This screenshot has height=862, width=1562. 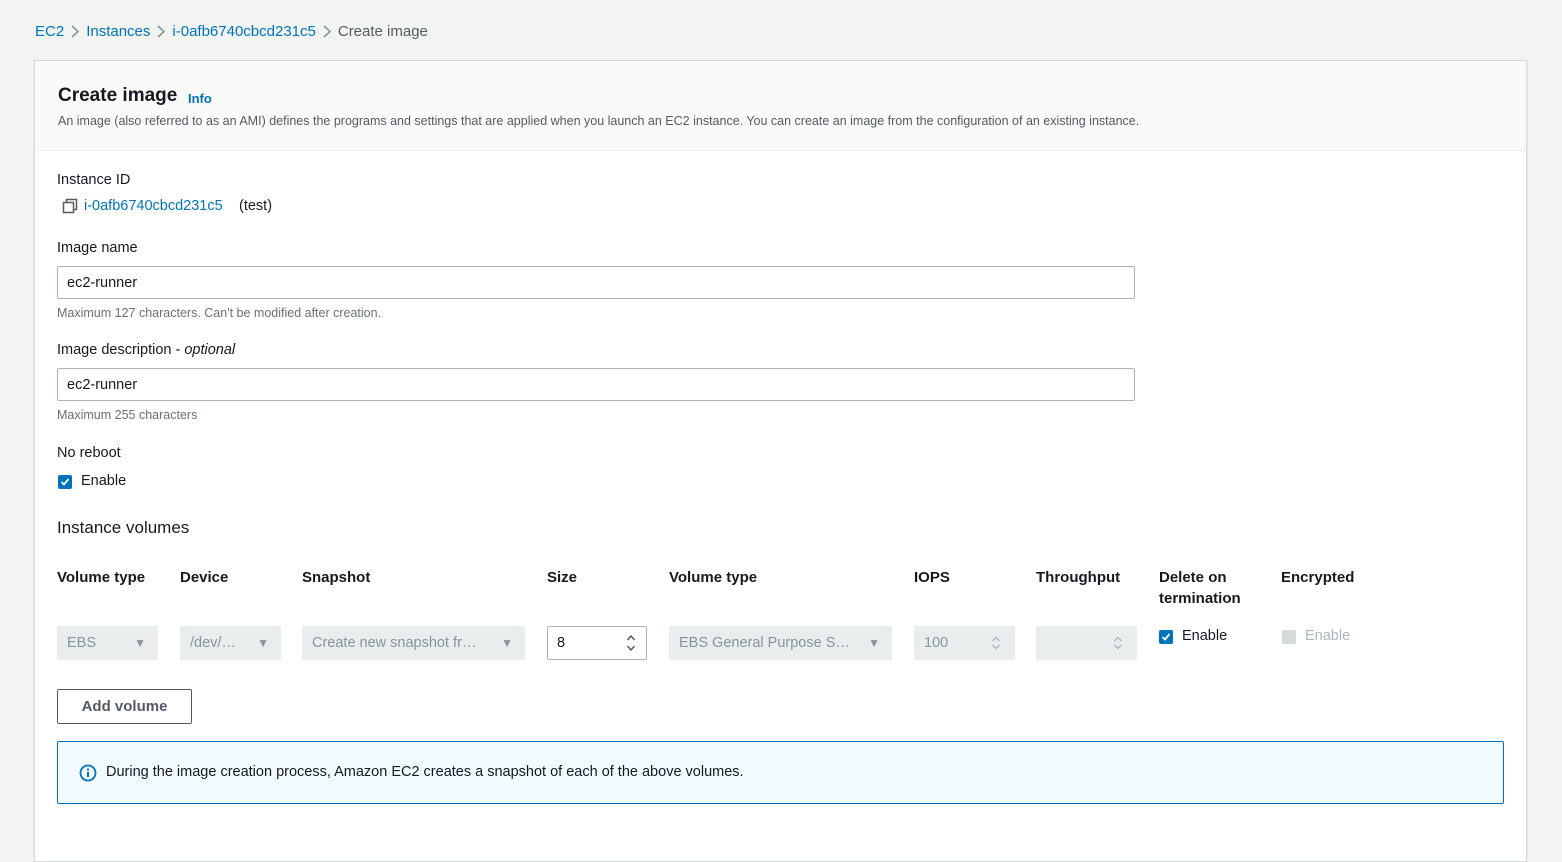 What do you see at coordinates (101, 577) in the screenshot?
I see `col-volume-type: Volume type` at bounding box center [101, 577].